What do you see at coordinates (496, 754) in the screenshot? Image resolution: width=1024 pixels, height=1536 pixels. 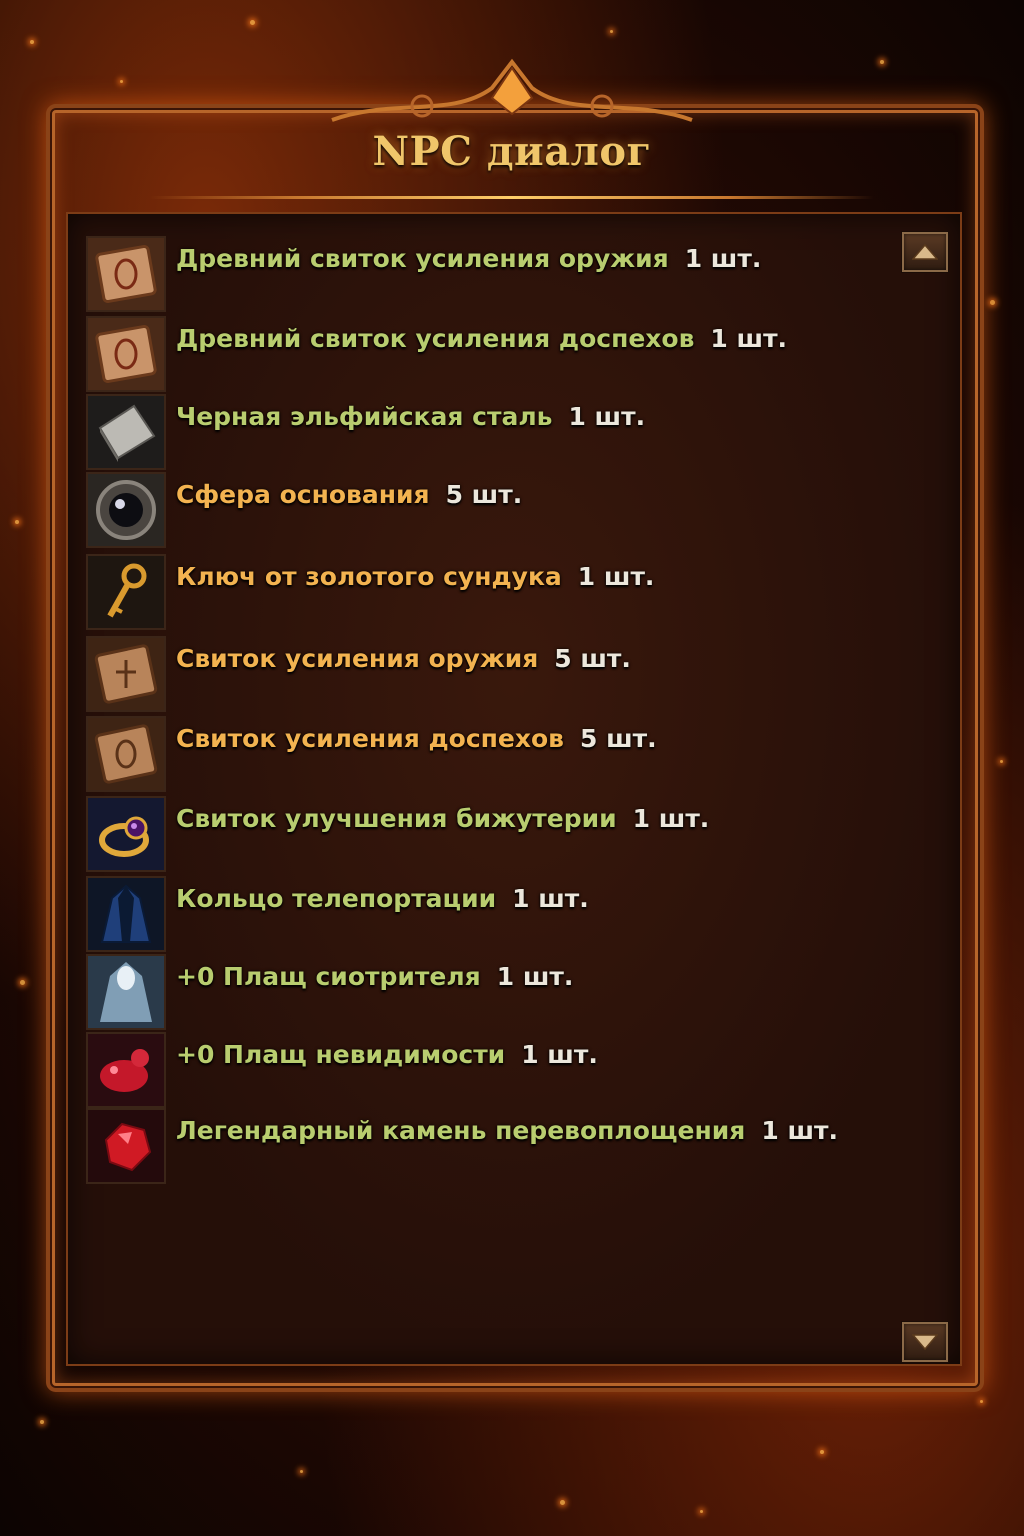 I see `list-item: Свиток усиления доспехов 5 шт.` at bounding box center [496, 754].